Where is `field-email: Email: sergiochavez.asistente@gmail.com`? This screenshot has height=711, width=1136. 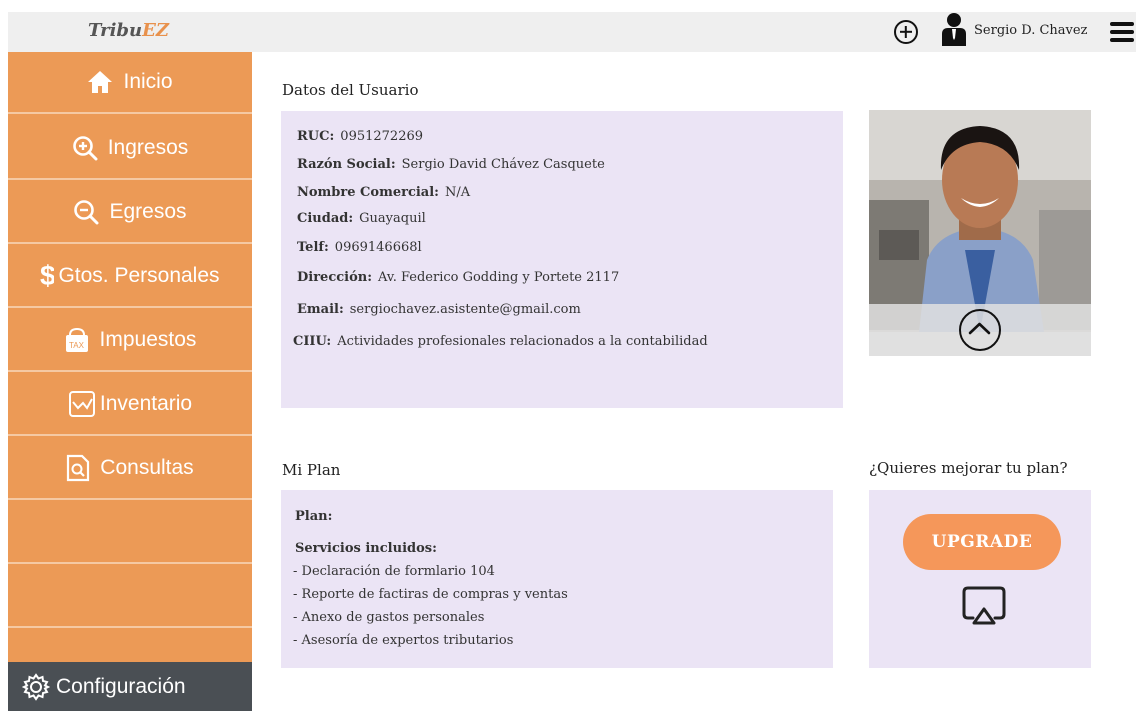 field-email: Email: sergiochavez.asistente@gmail.com is located at coordinates (439, 309).